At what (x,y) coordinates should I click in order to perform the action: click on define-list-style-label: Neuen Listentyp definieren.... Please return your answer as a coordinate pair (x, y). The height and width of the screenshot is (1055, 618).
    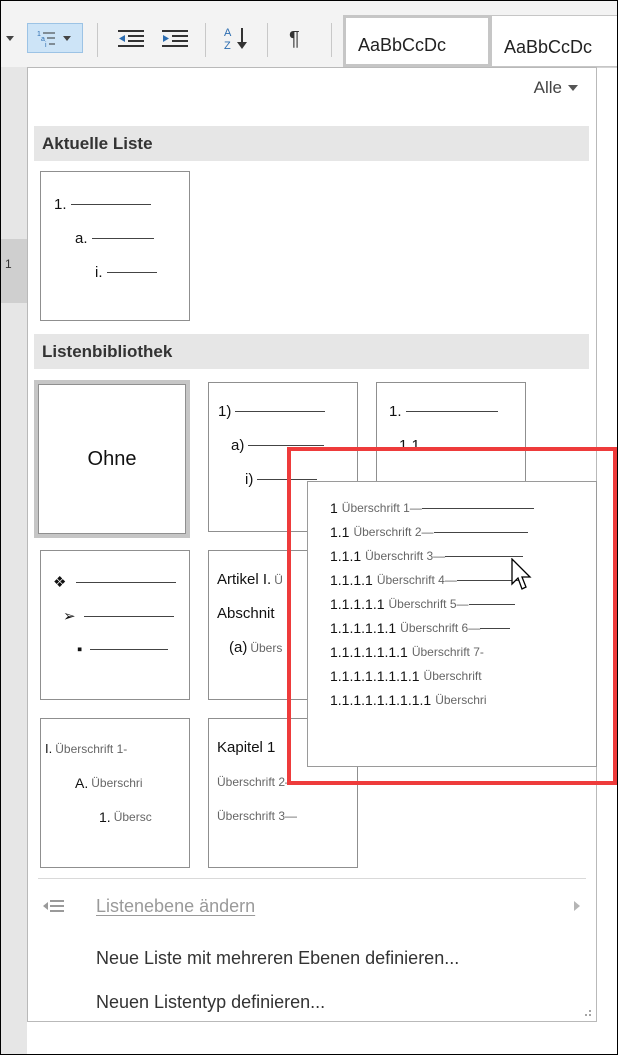
    Looking at the image, I should click on (211, 1001).